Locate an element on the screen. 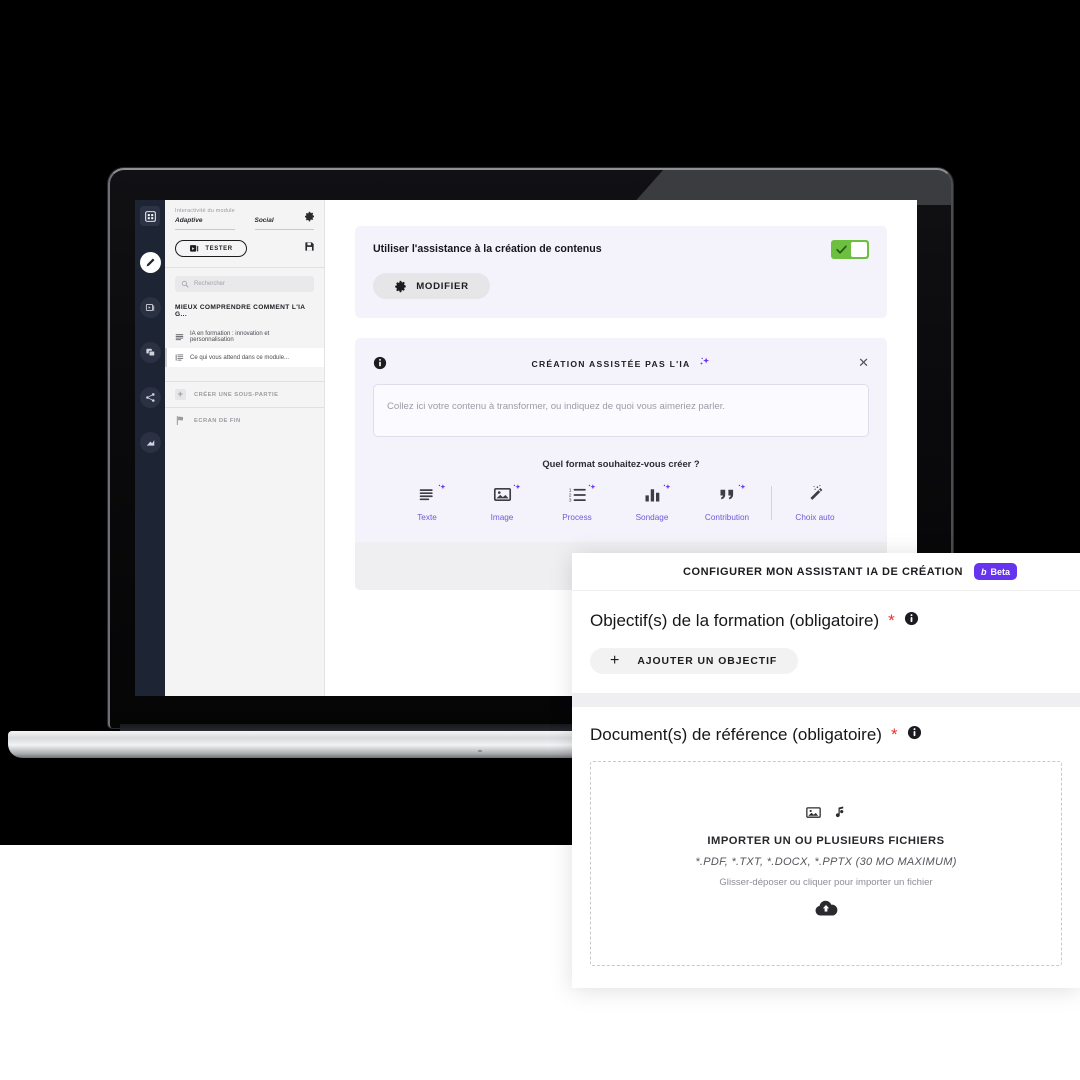 This screenshot has width=1080, height=1080. interactivity-fields: Adaptive Social is located at coordinates (244, 223).